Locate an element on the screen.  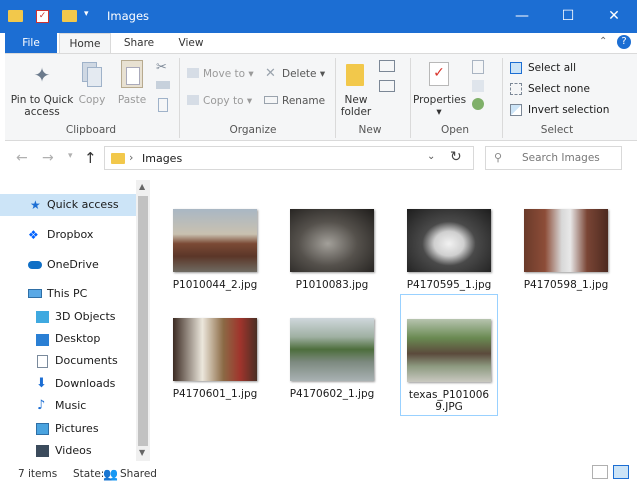
copy-path-icon is located at coordinates (163, 85).